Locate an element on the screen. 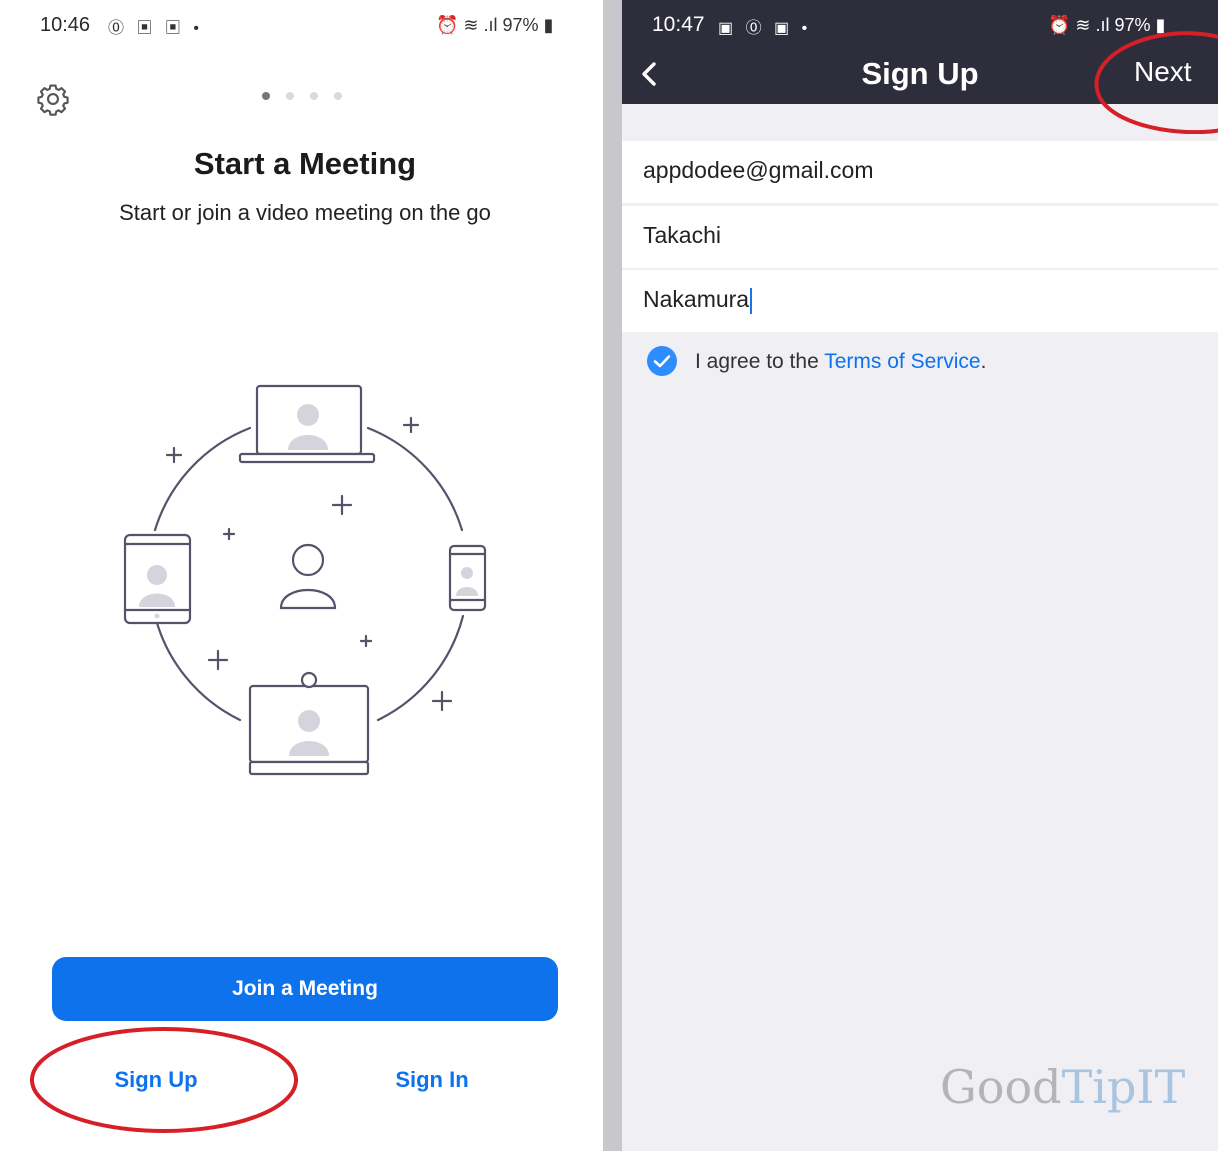 The width and height of the screenshot is (1218, 1151). gear-icon is located at coordinates (53, 99).